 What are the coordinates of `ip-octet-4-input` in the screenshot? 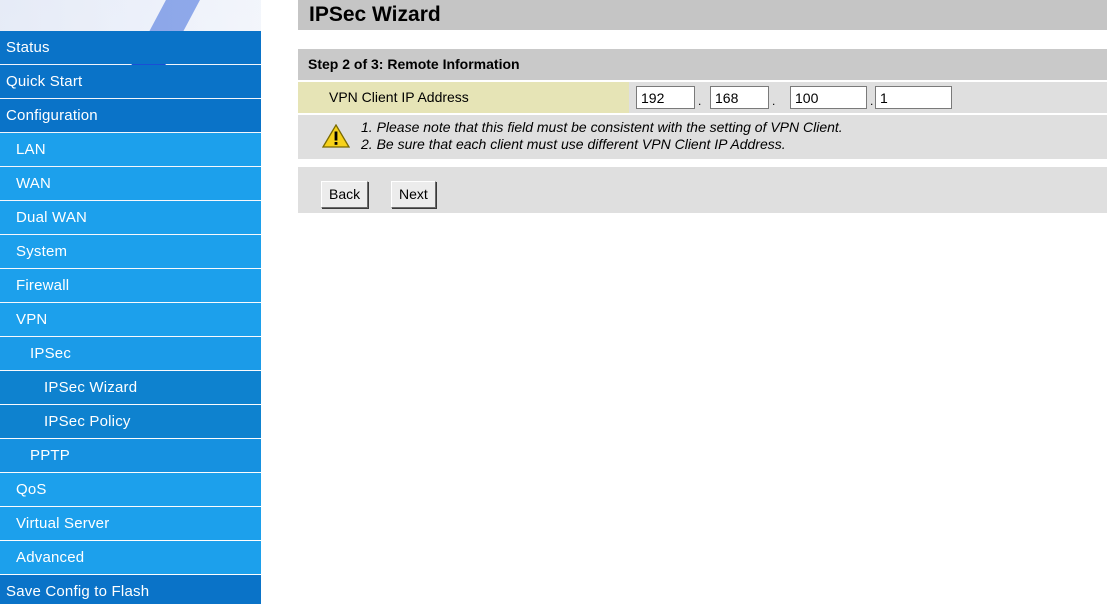 It's located at (913, 97).